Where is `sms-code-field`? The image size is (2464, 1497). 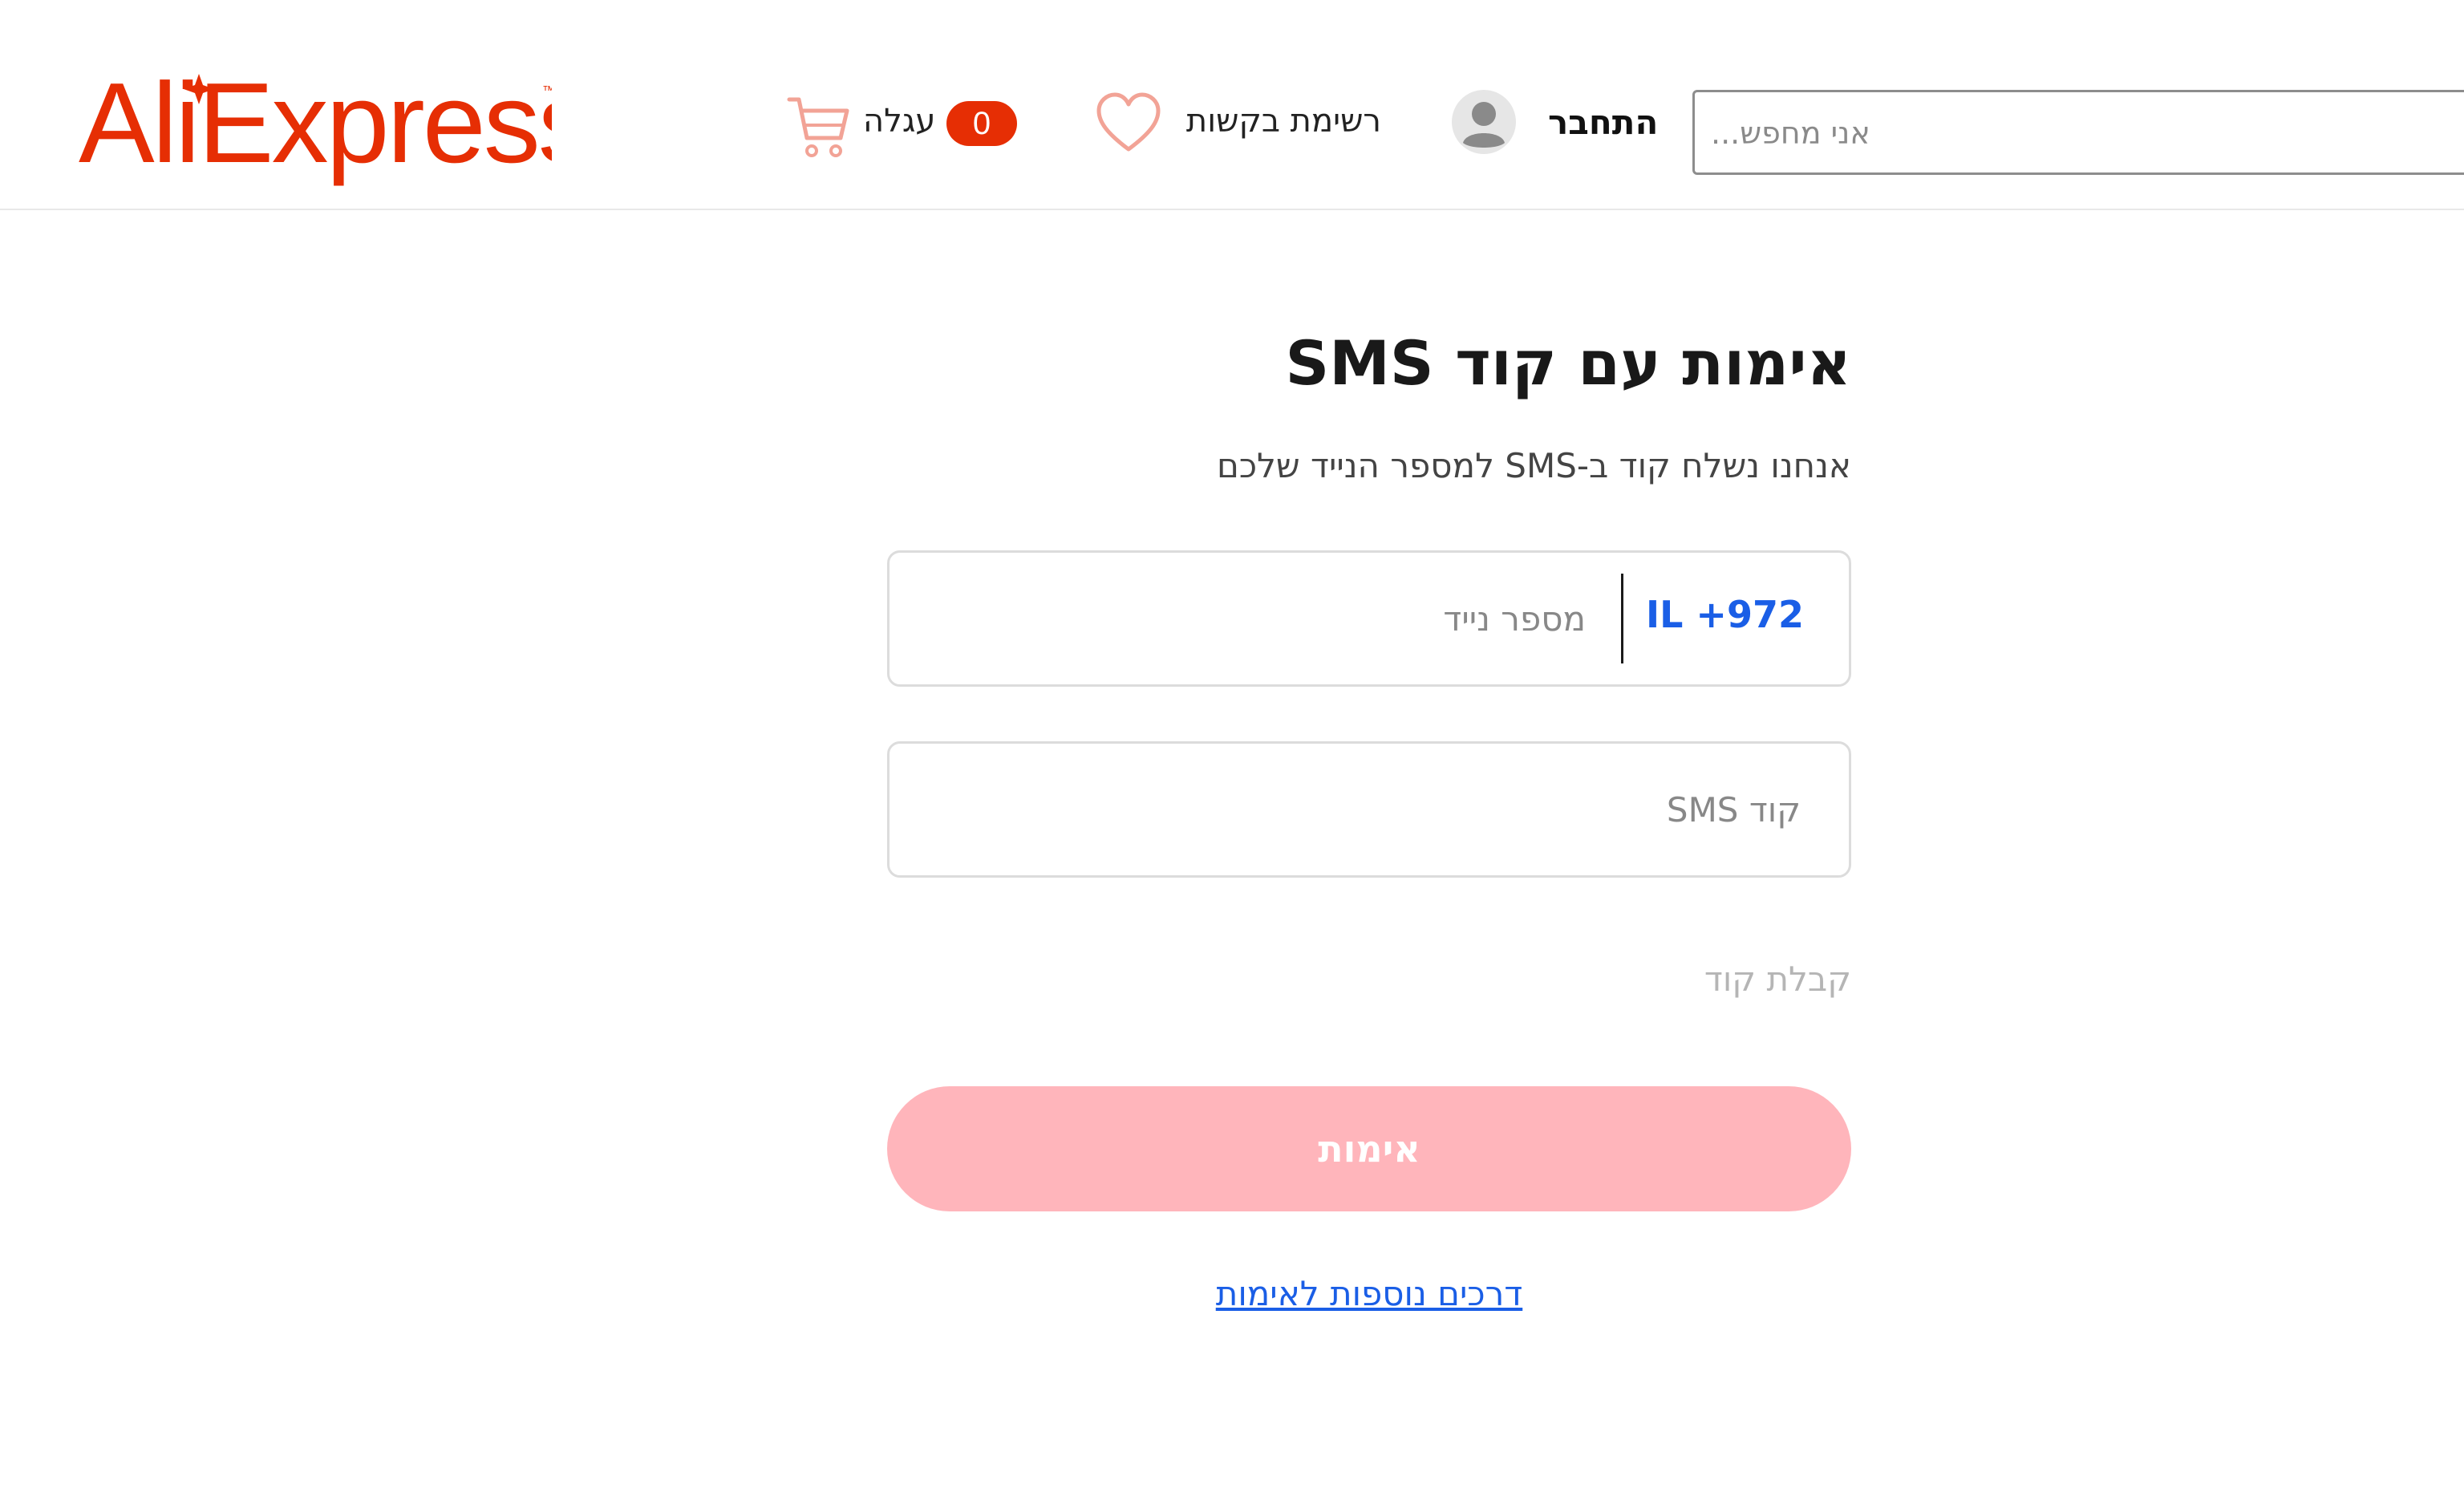 sms-code-field is located at coordinates (1369, 809).